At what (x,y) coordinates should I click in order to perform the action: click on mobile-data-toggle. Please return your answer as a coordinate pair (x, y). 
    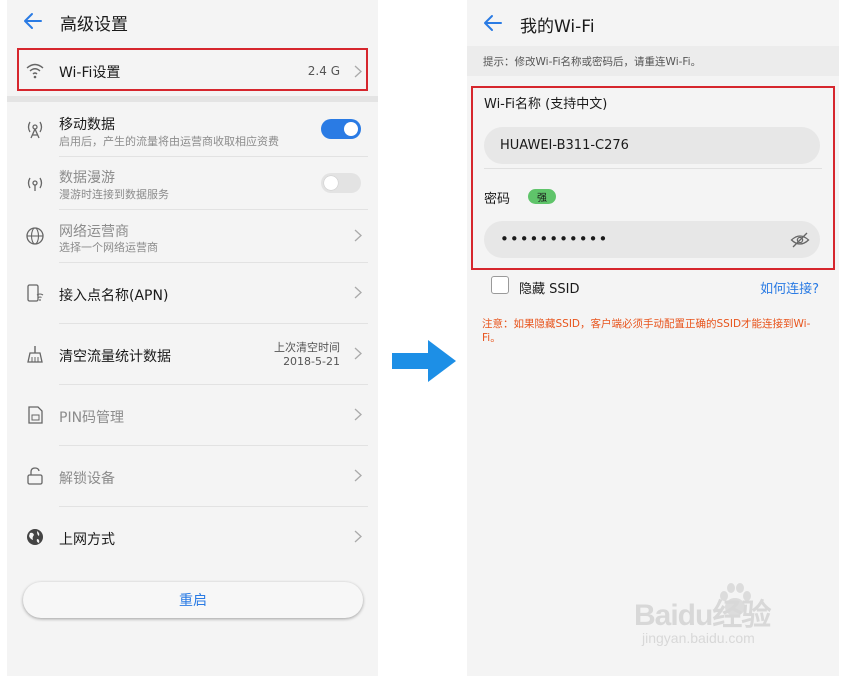
    Looking at the image, I should click on (341, 129).